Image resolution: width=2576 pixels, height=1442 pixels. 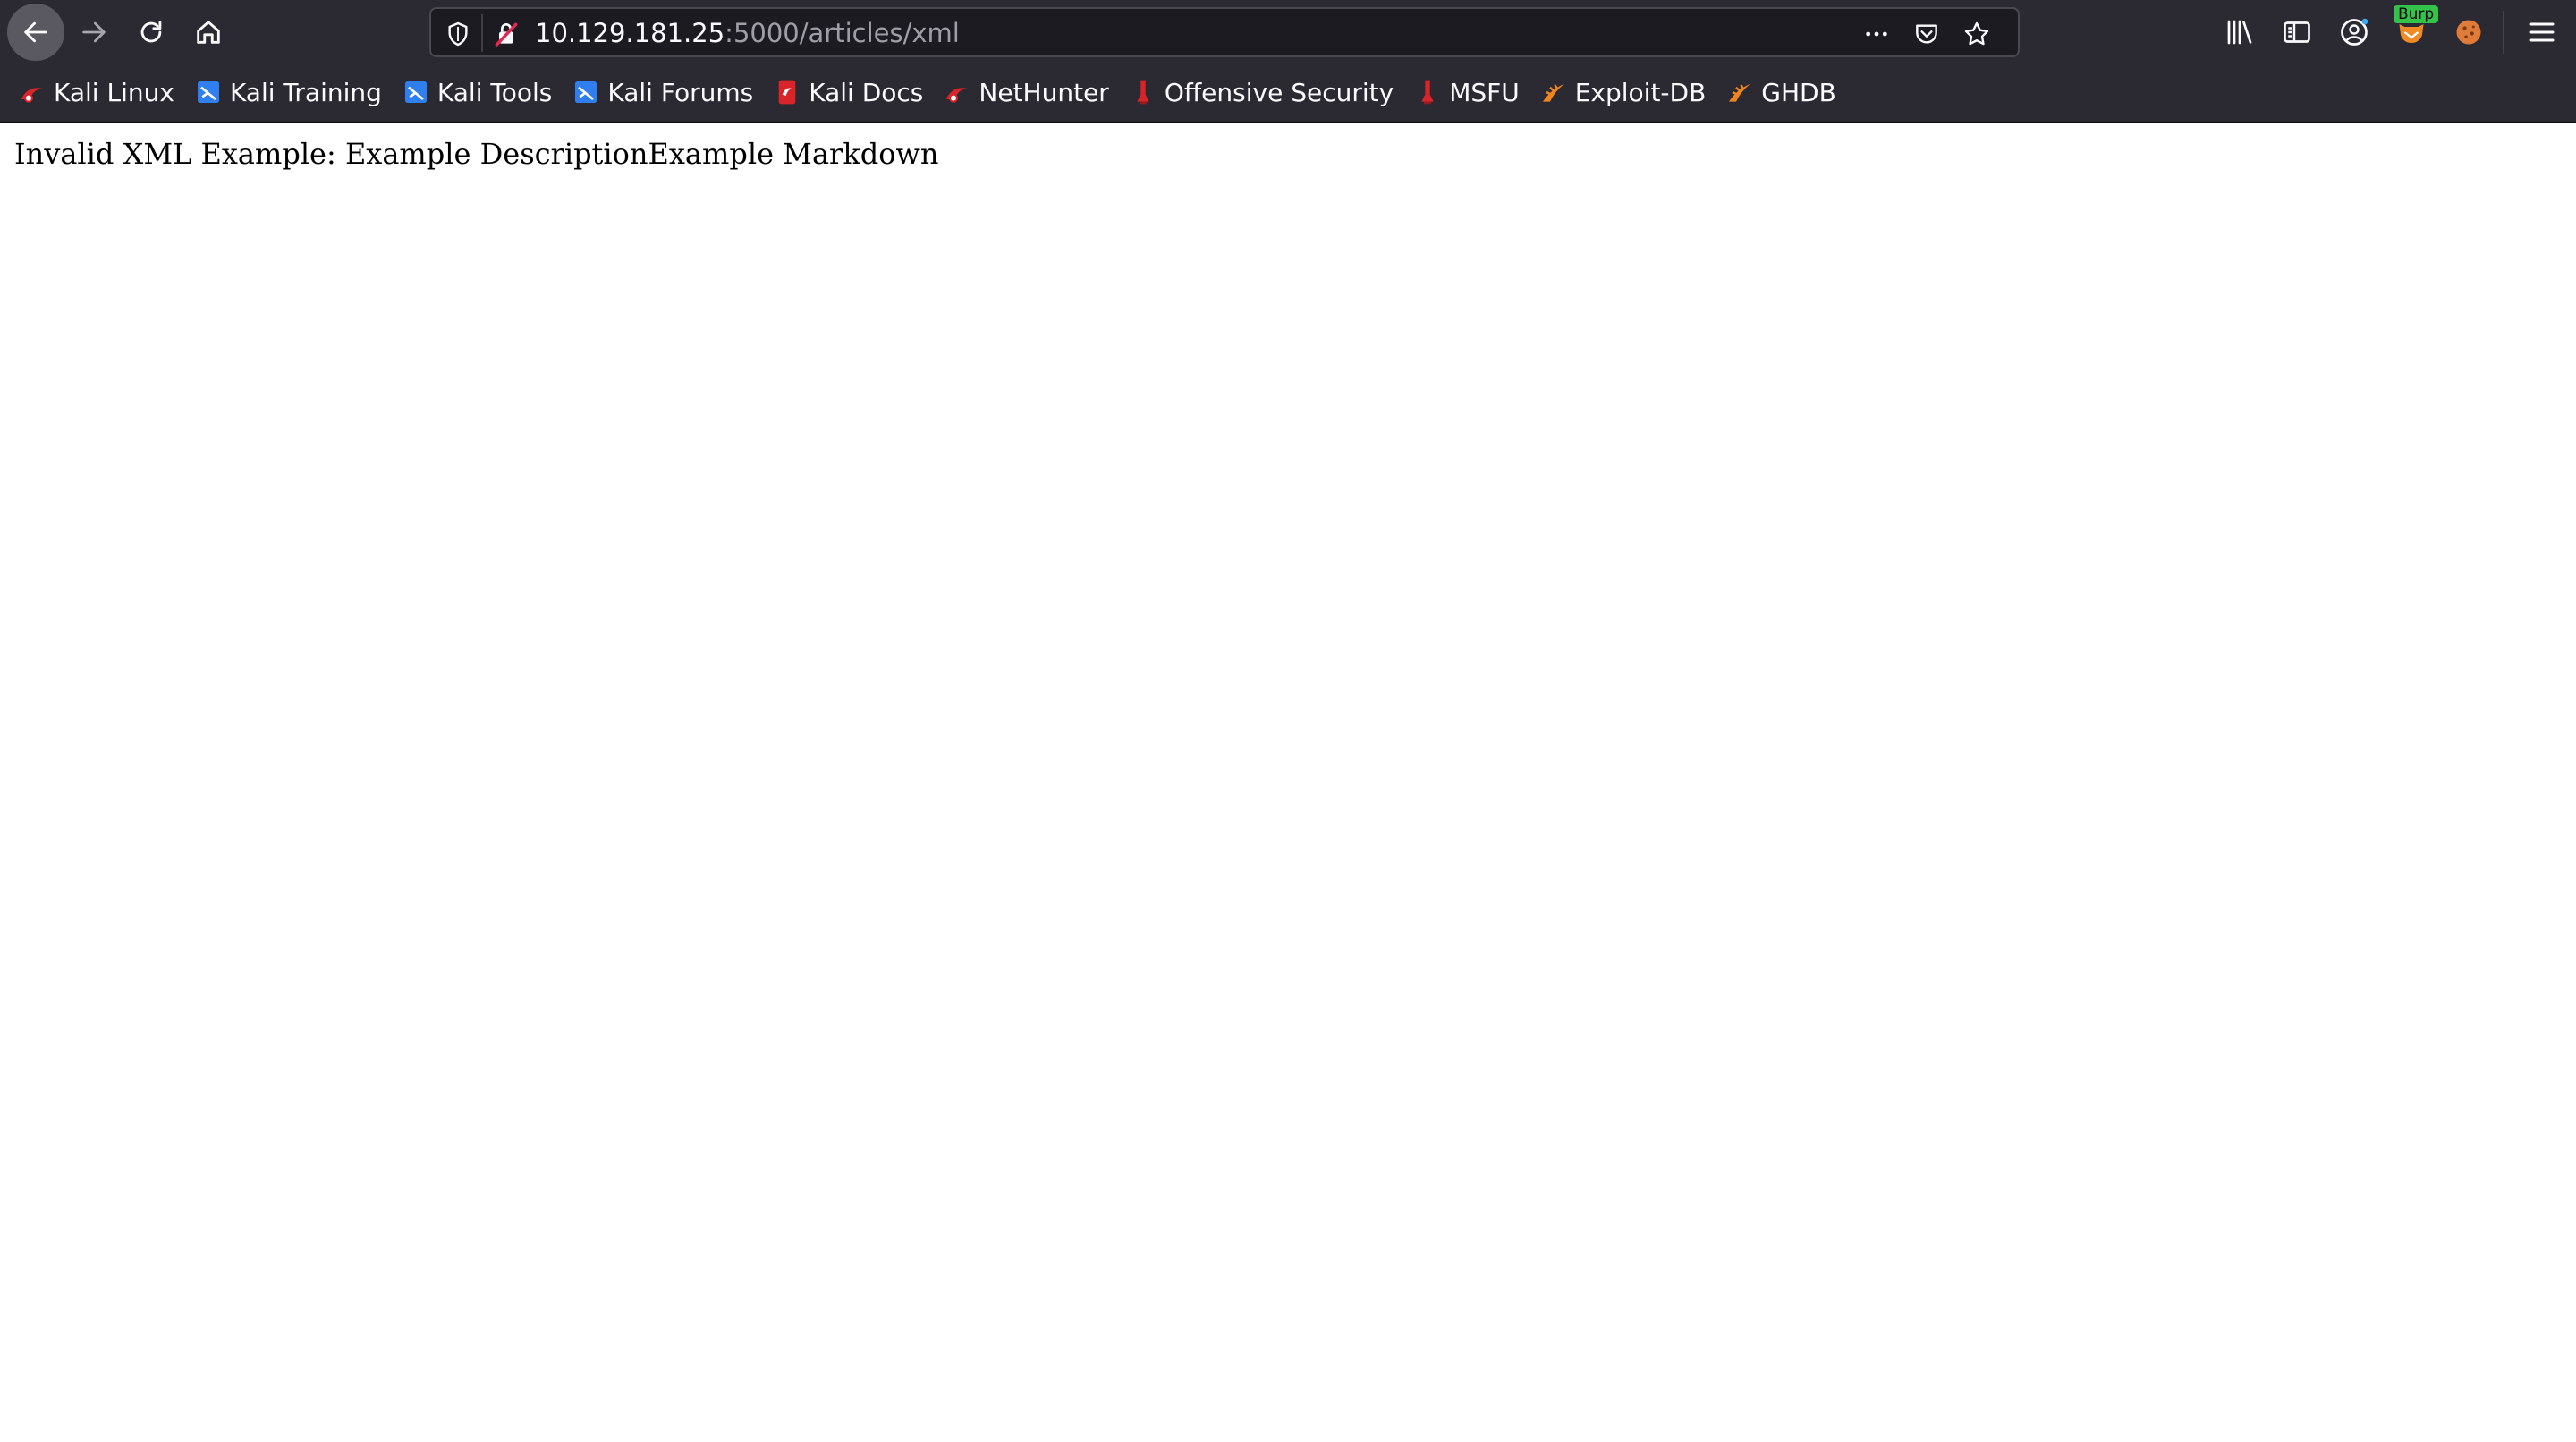 What do you see at coordinates (1279, 92) in the screenshot?
I see `bookmark-label: Offensive Security` at bounding box center [1279, 92].